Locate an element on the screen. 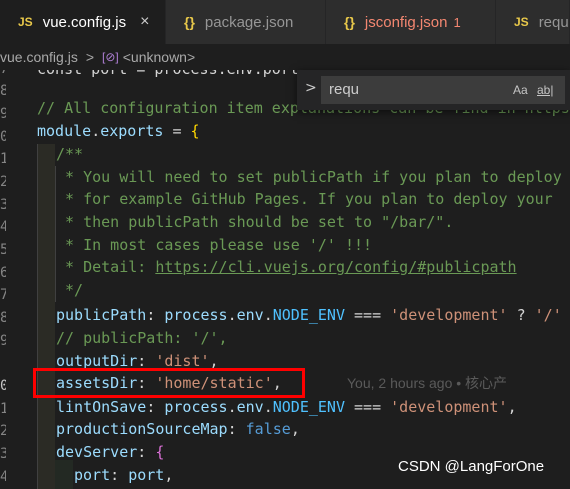  git-blame-annotation: You, 2 hours ago • 核心产 is located at coordinates (427, 383).